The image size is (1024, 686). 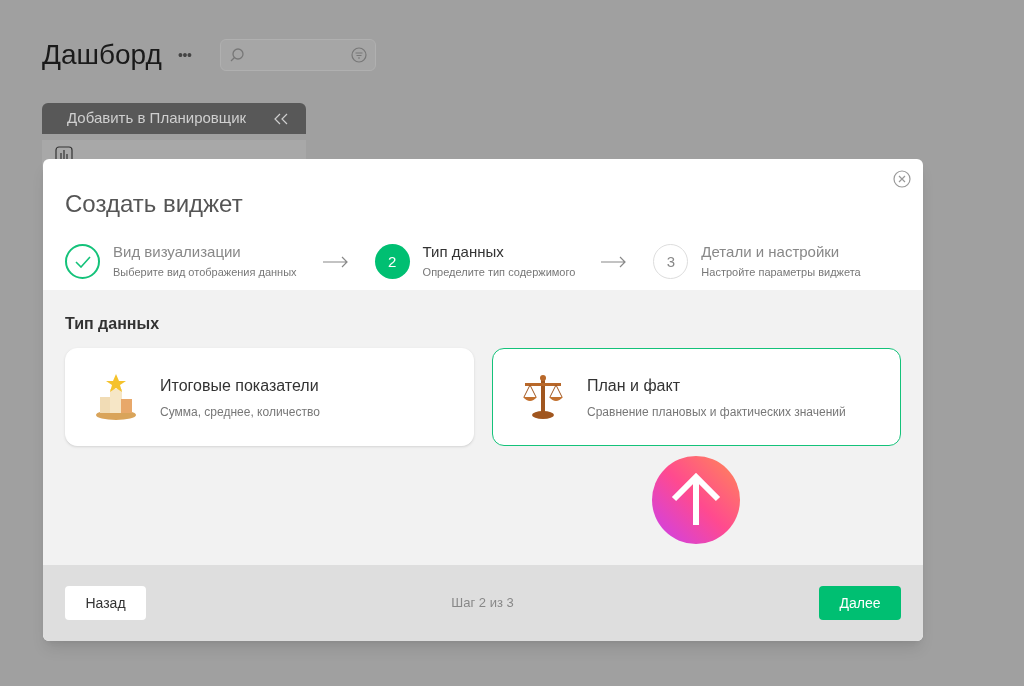 What do you see at coordinates (113, 324) in the screenshot?
I see `section-title: Тип данных` at bounding box center [113, 324].